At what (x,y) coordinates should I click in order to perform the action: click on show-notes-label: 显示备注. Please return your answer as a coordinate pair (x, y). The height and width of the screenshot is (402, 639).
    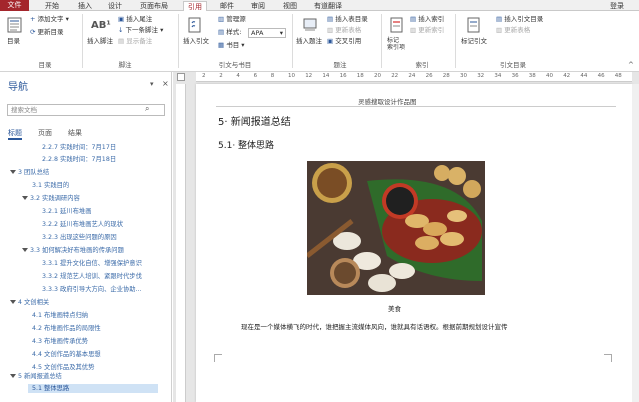
    Looking at the image, I should click on (139, 41).